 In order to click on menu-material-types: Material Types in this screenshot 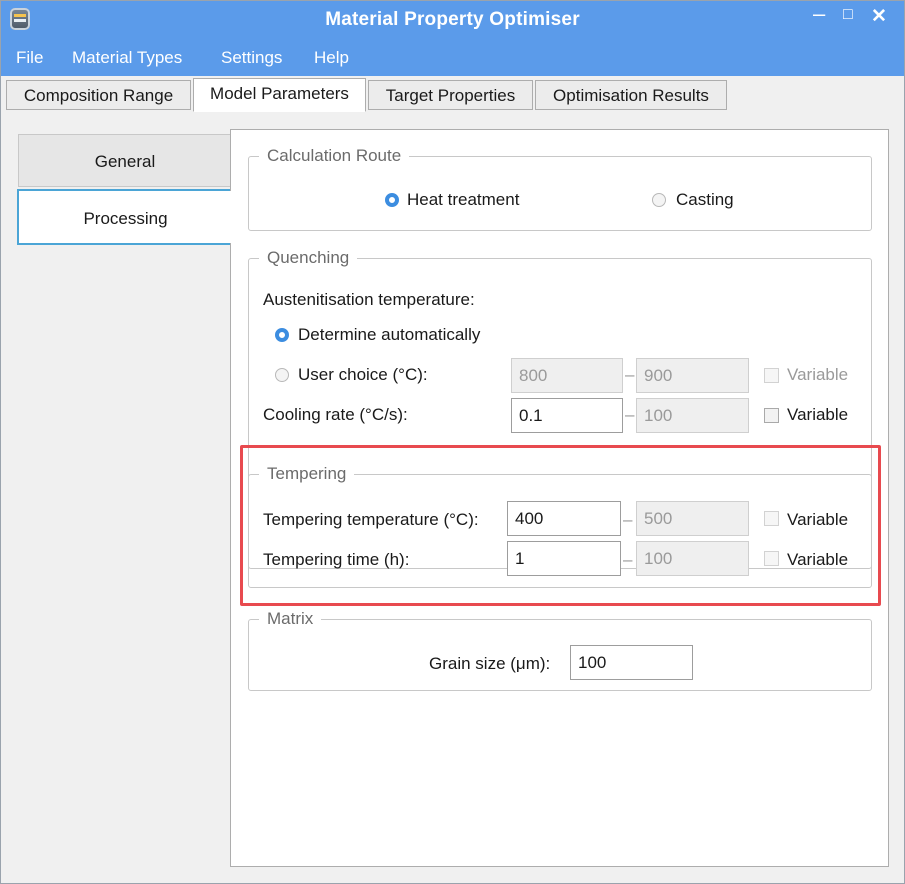, I will do `click(127, 58)`.